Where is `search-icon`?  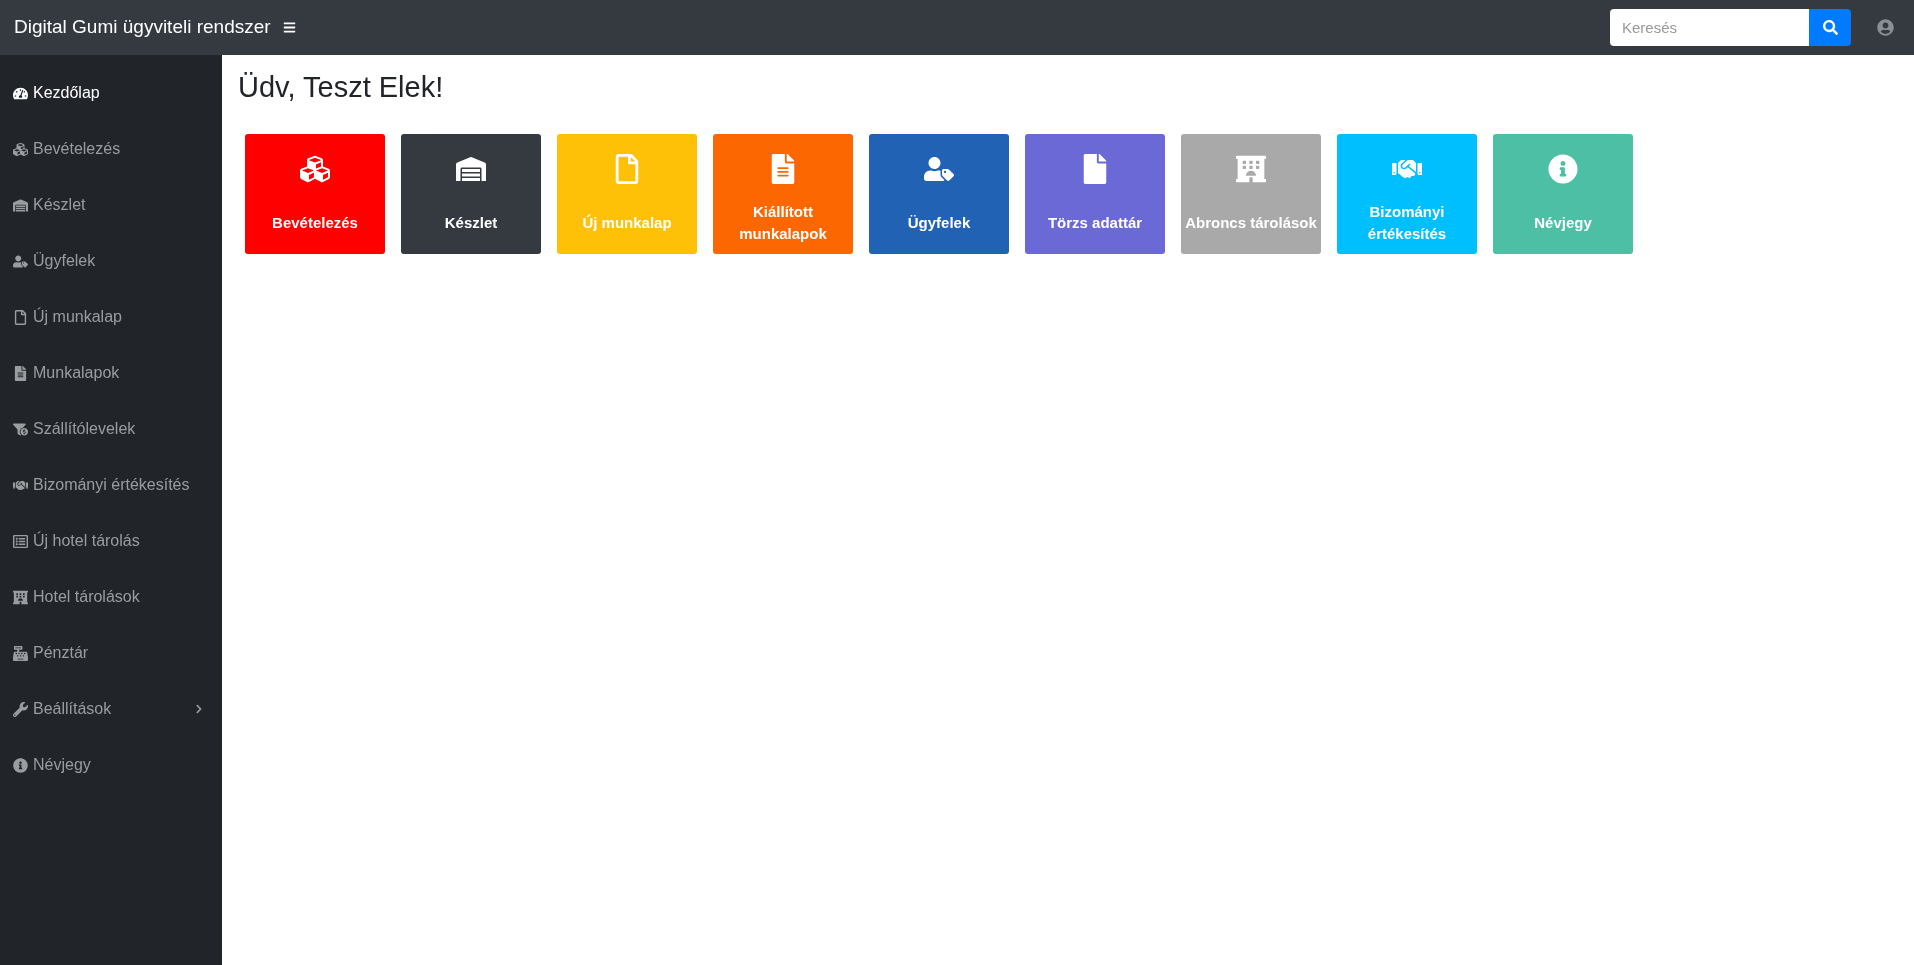 search-icon is located at coordinates (1830, 27).